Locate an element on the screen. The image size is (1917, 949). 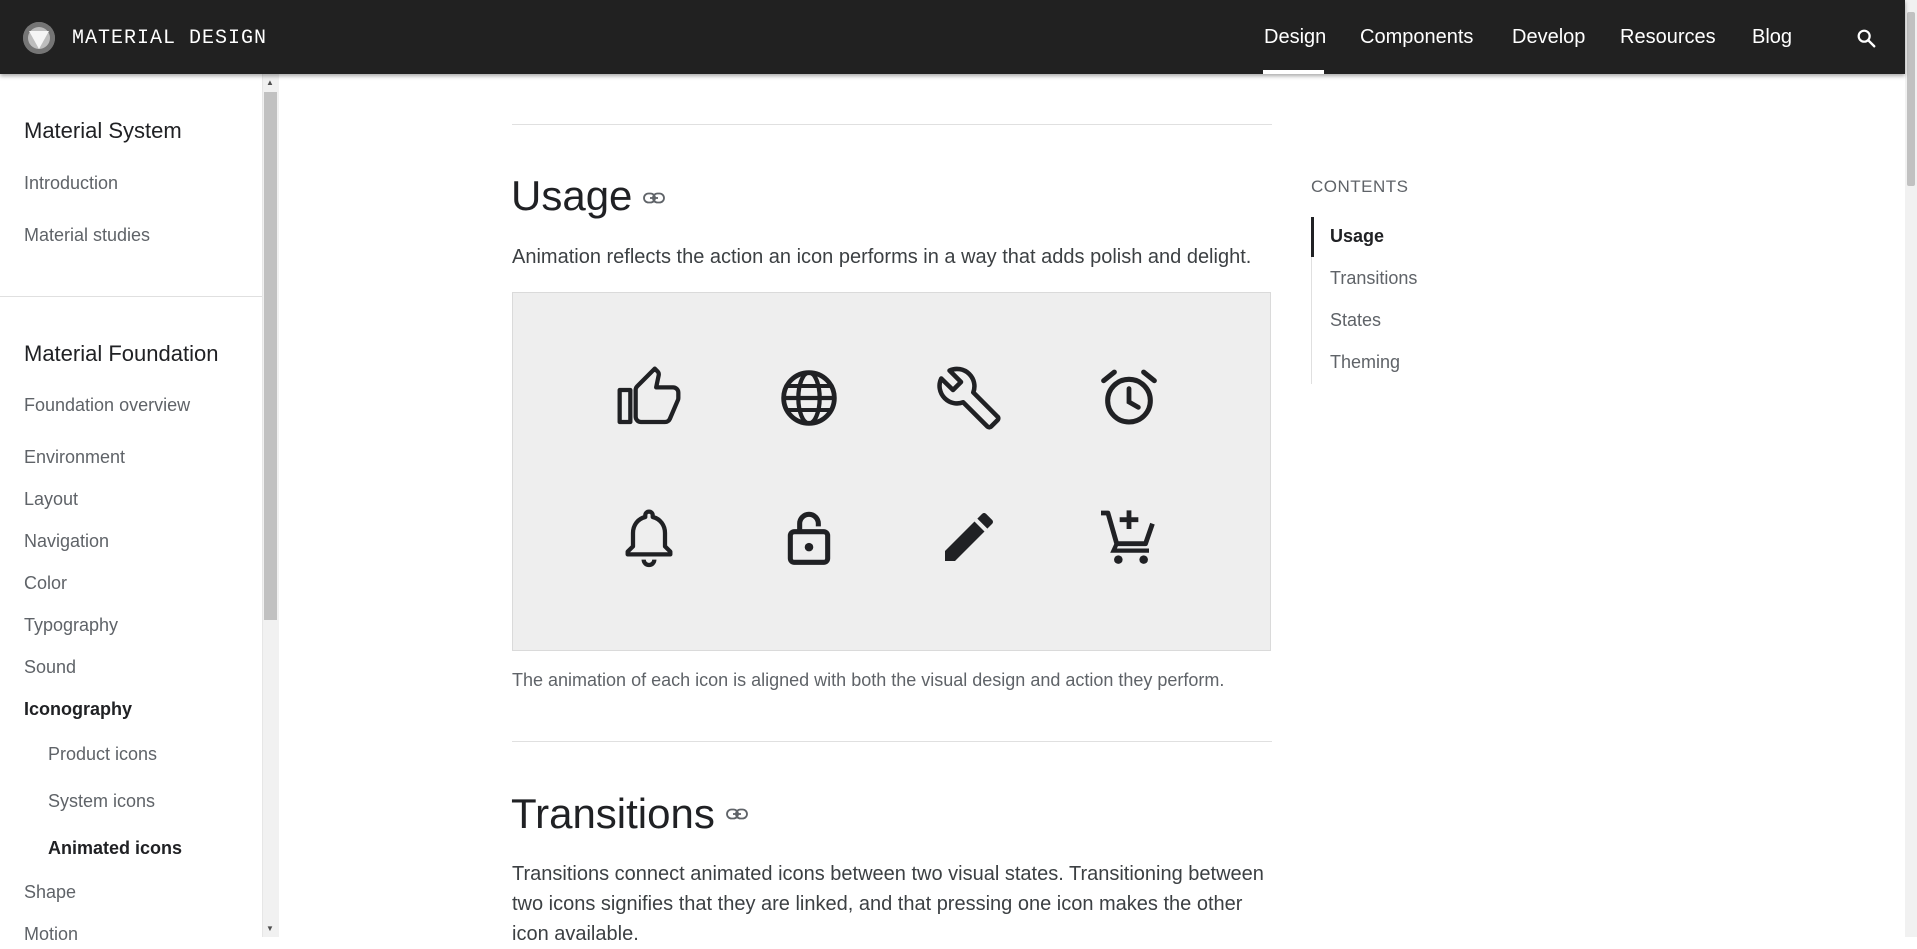
wrench-icon is located at coordinates (969, 398).